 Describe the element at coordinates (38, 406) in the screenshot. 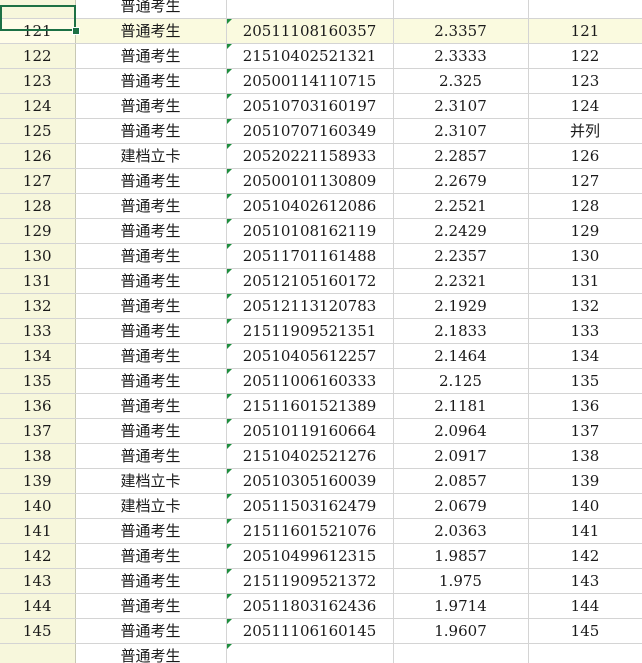

I see `row-header: 136` at that location.